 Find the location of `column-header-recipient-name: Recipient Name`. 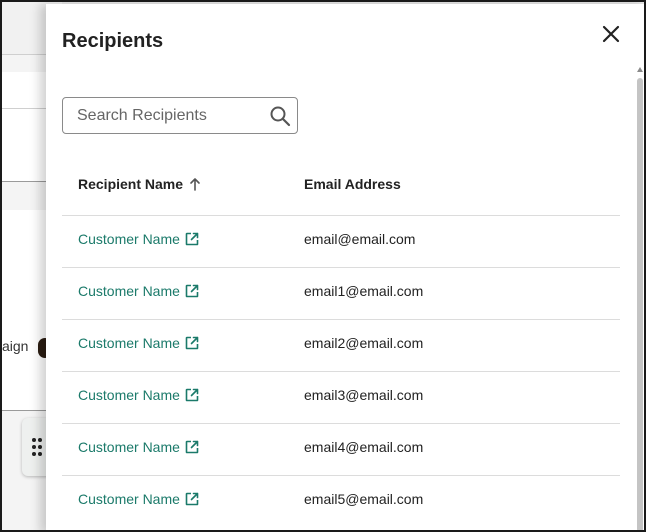

column-header-recipient-name: Recipient Name is located at coordinates (139, 184).